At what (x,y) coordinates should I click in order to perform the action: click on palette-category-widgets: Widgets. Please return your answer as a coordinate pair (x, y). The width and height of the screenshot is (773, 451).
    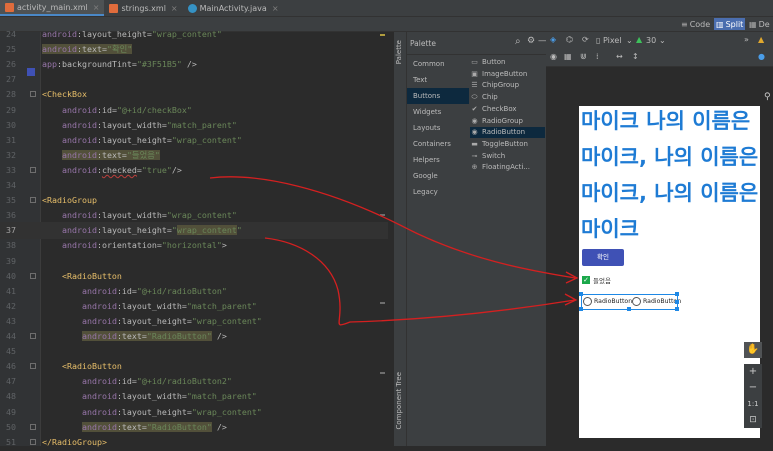
    Looking at the image, I should click on (438, 112).